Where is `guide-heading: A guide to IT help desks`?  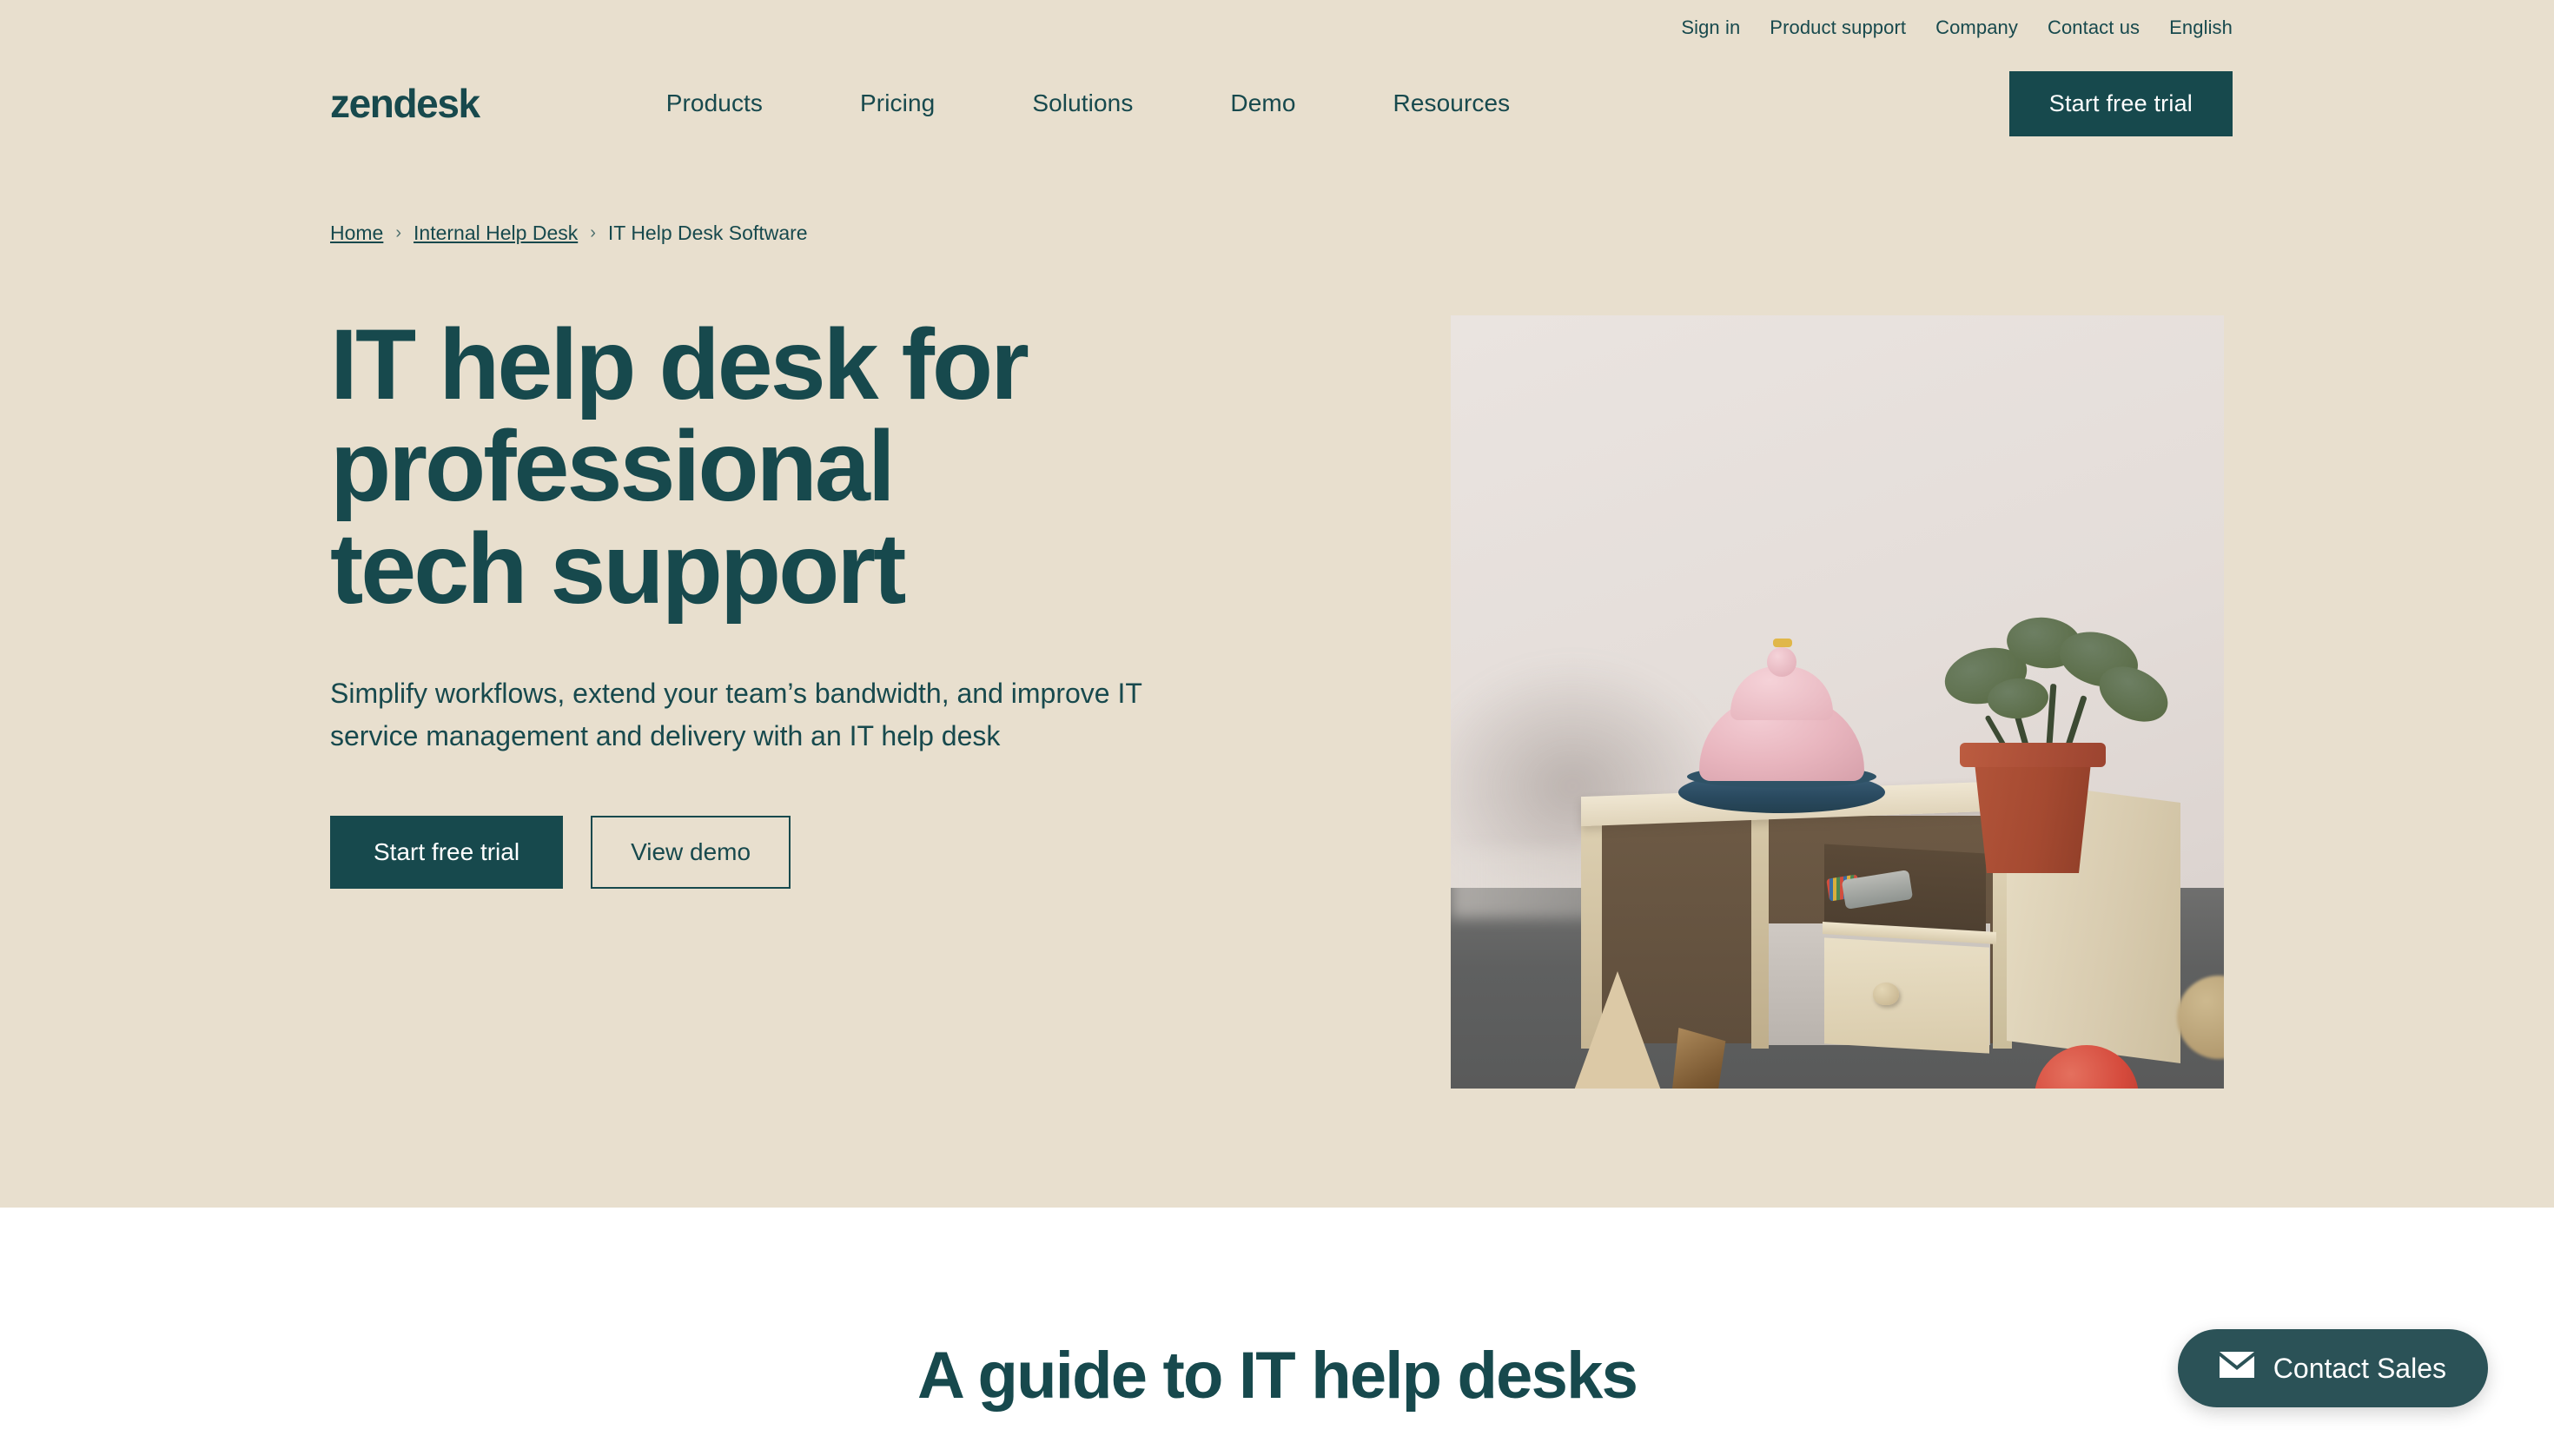 guide-heading: A guide to IT help desks is located at coordinates (1277, 1376).